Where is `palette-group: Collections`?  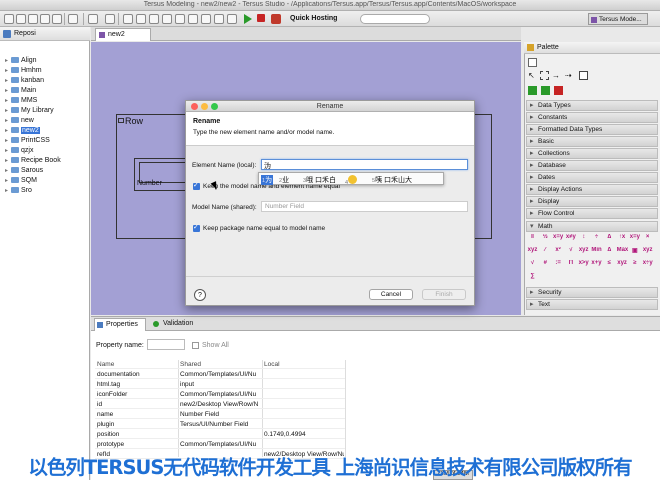 palette-group: Collections is located at coordinates (592, 153).